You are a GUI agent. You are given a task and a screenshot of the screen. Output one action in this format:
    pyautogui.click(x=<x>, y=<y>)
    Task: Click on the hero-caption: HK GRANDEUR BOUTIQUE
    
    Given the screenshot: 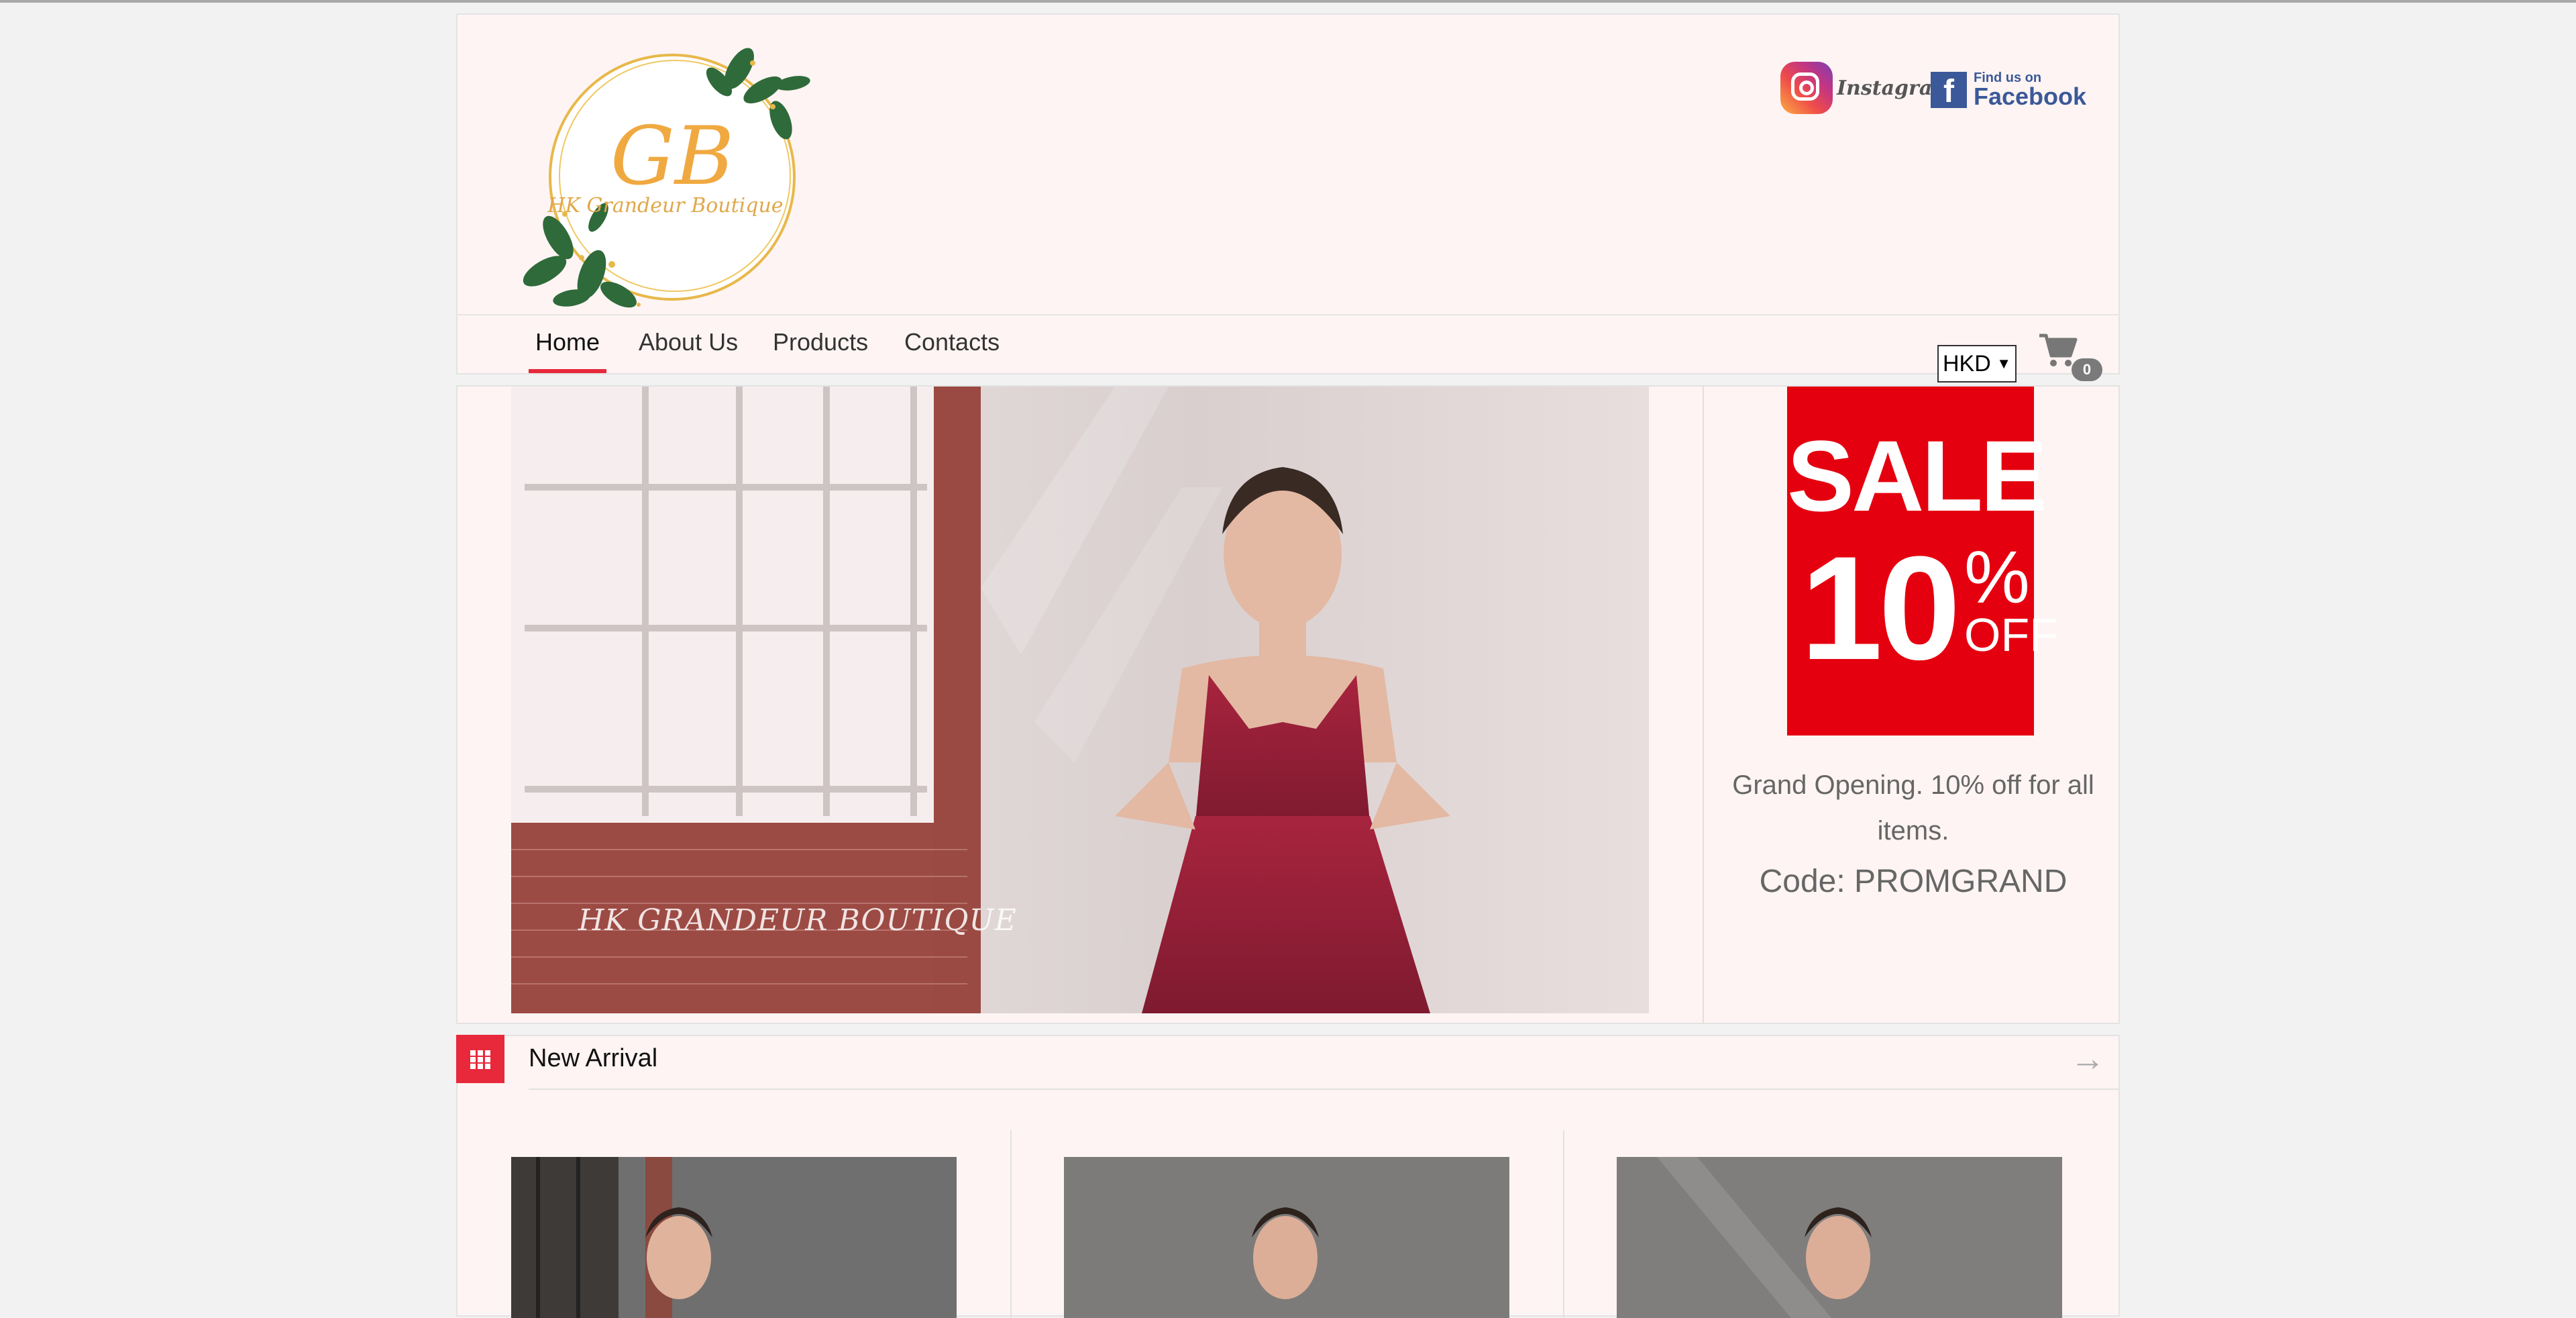 What is the action you would take?
    pyautogui.click(x=797, y=920)
    